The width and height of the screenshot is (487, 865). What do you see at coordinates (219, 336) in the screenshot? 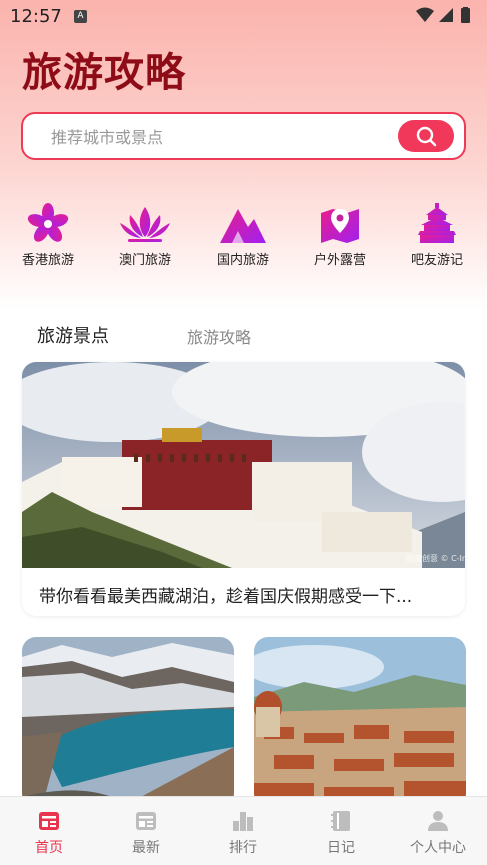
I see `tab-travel-guides: 旅游攻略` at bounding box center [219, 336].